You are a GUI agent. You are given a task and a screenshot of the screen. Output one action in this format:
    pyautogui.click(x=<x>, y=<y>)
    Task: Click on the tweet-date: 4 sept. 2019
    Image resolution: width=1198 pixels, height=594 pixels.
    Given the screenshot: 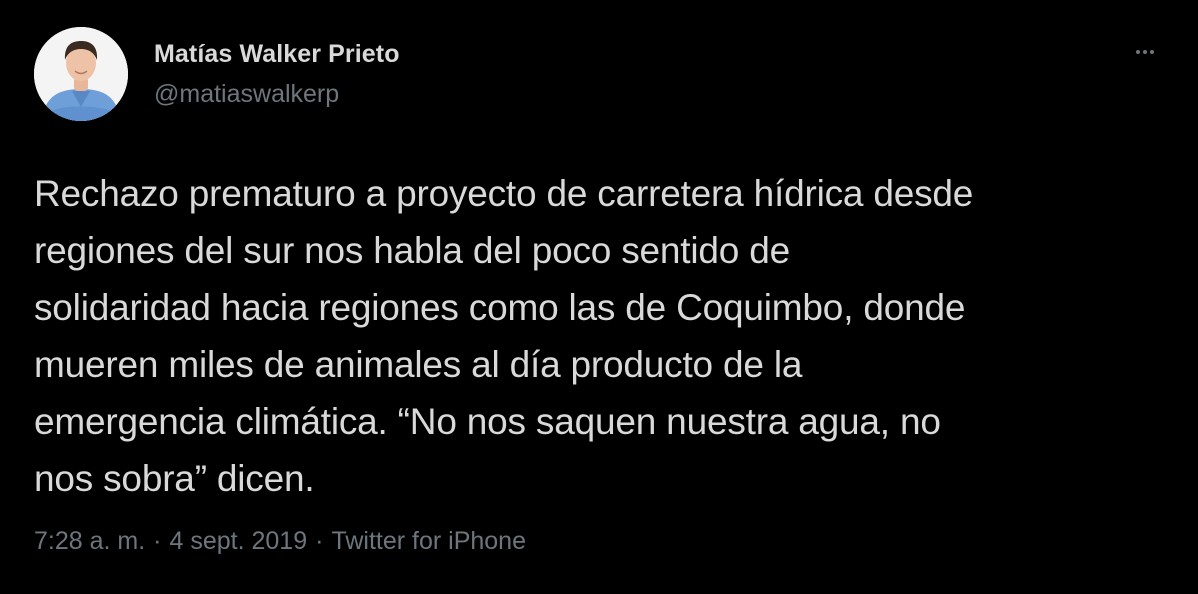 What is the action you would take?
    pyautogui.click(x=239, y=541)
    